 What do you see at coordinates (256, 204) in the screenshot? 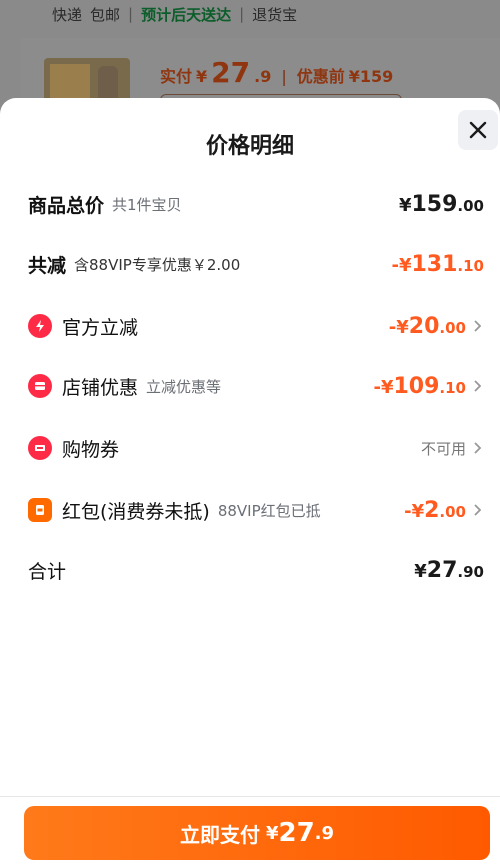
I see `row-total-goods: 商品总价 共1件宝贝 ¥159.00` at bounding box center [256, 204].